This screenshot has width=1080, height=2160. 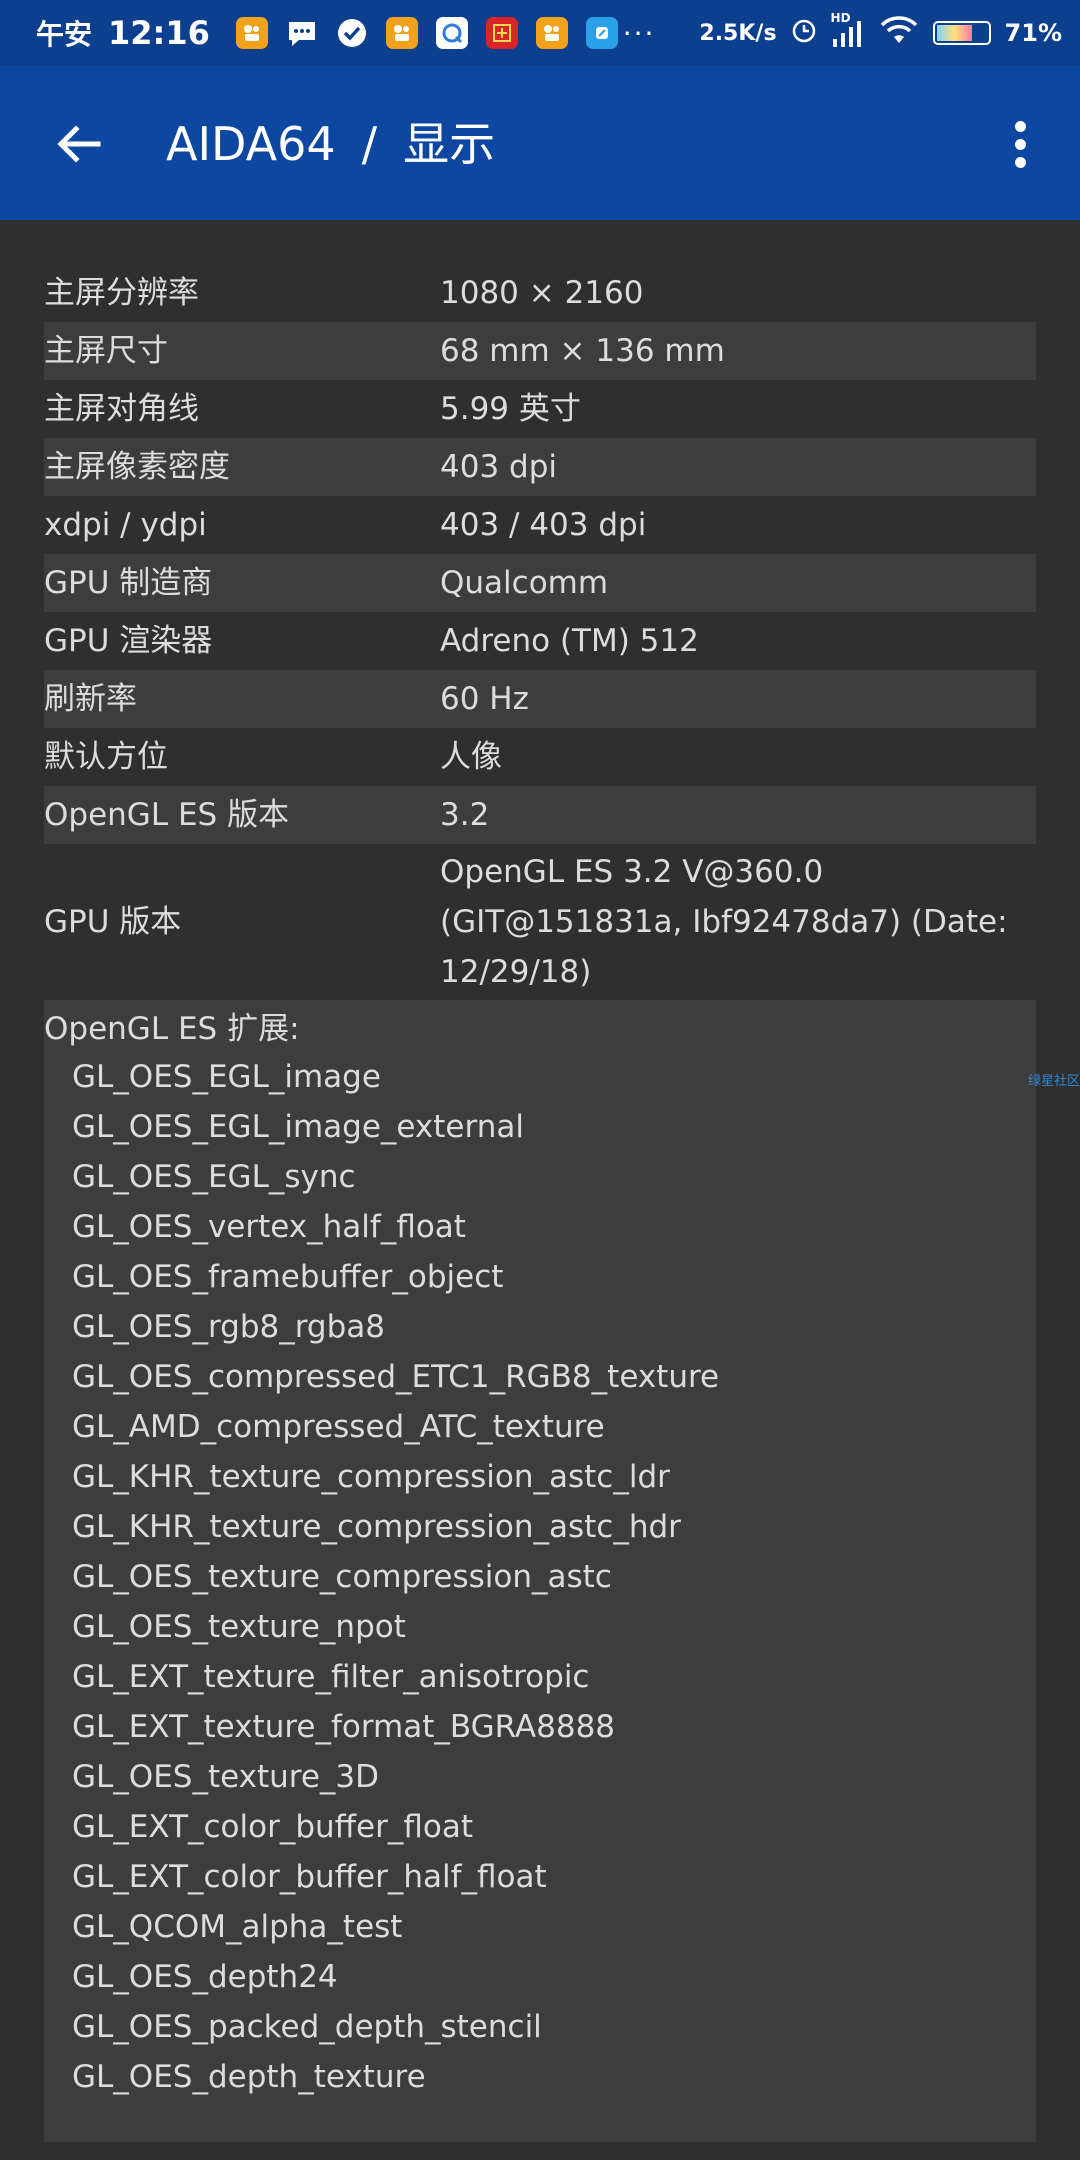 What do you see at coordinates (342, 1577) in the screenshot?
I see `extension-item: GL_OES_texture_compression_astc` at bounding box center [342, 1577].